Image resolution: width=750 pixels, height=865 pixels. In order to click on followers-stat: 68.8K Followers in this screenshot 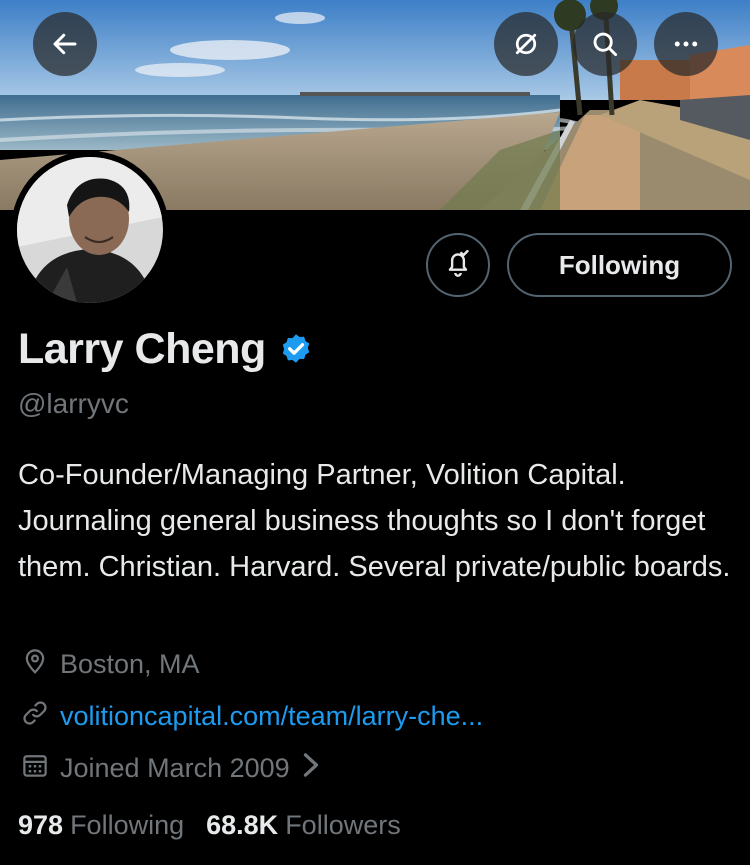, I will do `click(303, 825)`.